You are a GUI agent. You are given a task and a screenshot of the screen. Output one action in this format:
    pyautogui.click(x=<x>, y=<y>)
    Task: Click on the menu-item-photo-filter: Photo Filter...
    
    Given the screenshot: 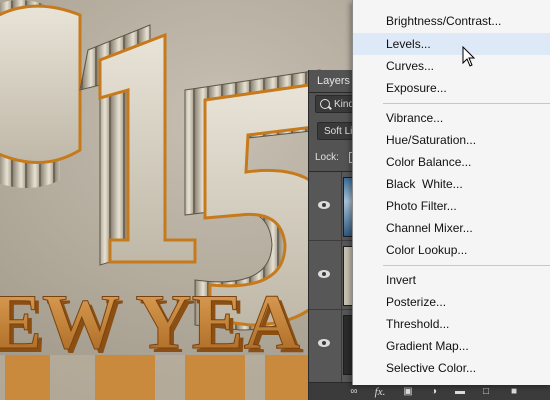 What is the action you would take?
    pyautogui.click(x=451, y=206)
    